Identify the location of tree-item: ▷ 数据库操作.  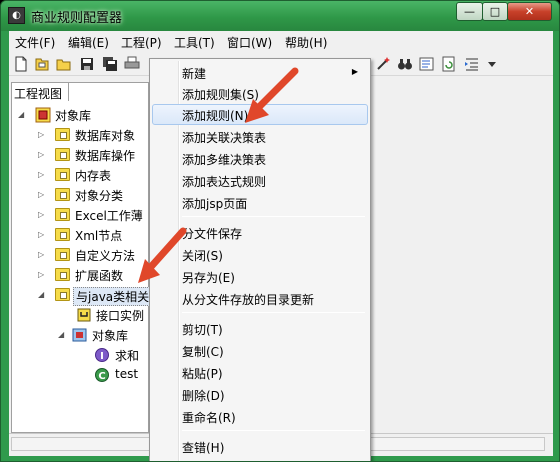
(93, 155).